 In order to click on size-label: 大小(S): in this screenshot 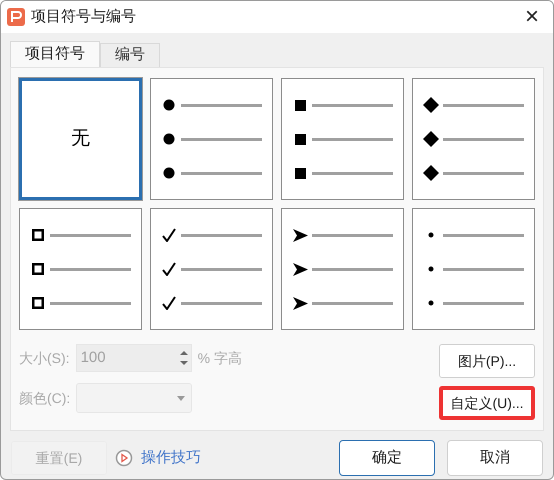, I will do `click(44, 358)`.